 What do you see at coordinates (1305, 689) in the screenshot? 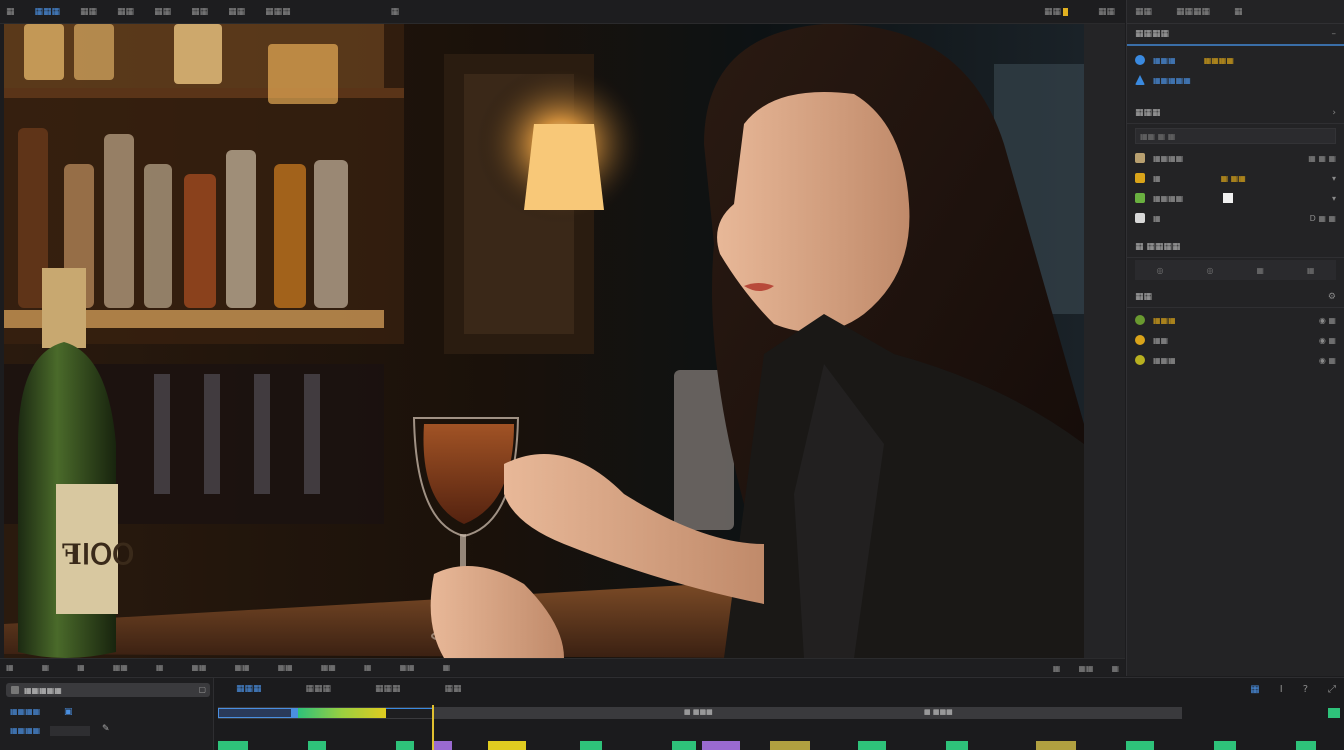
I see `pen-tool-icon: ?` at bounding box center [1305, 689].